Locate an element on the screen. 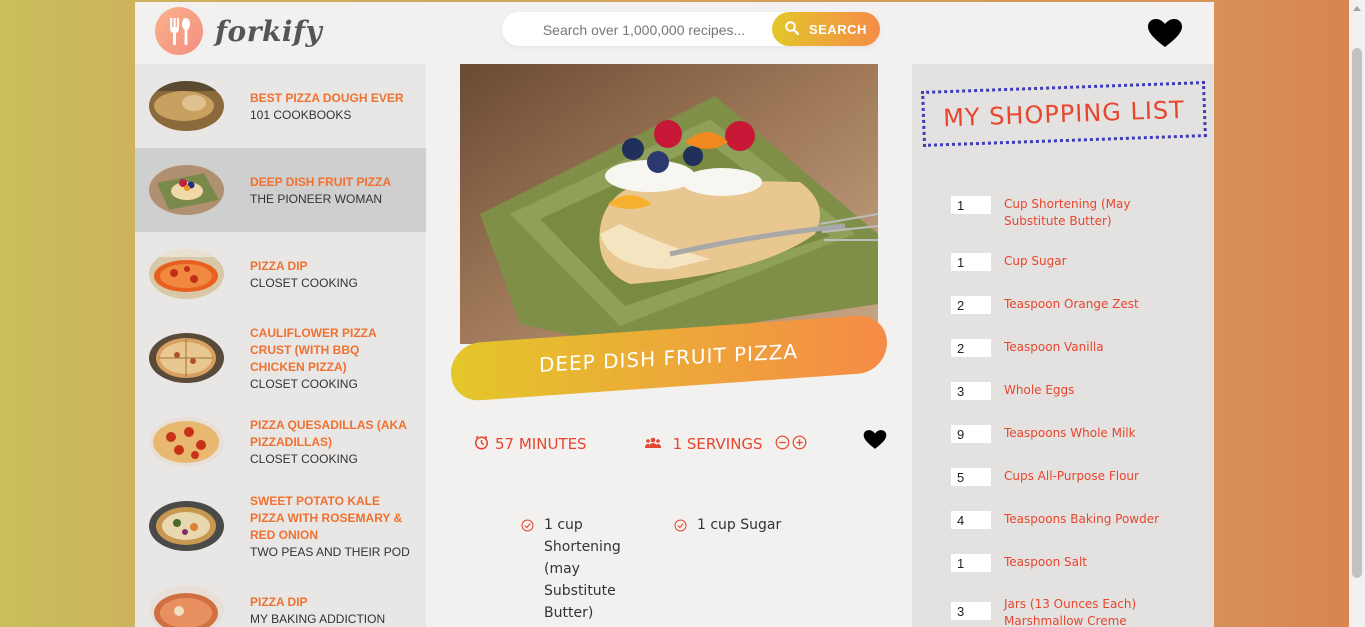 The width and height of the screenshot is (1365, 627). search-button: SEARCH is located at coordinates (826, 29).